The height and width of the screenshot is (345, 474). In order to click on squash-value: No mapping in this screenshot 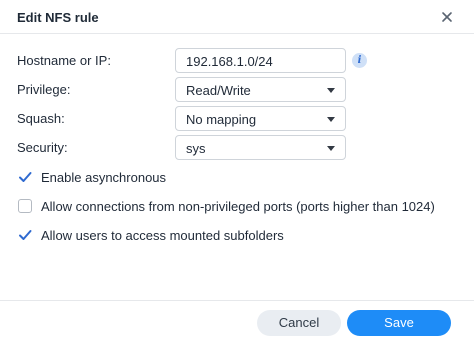, I will do `click(221, 119)`.